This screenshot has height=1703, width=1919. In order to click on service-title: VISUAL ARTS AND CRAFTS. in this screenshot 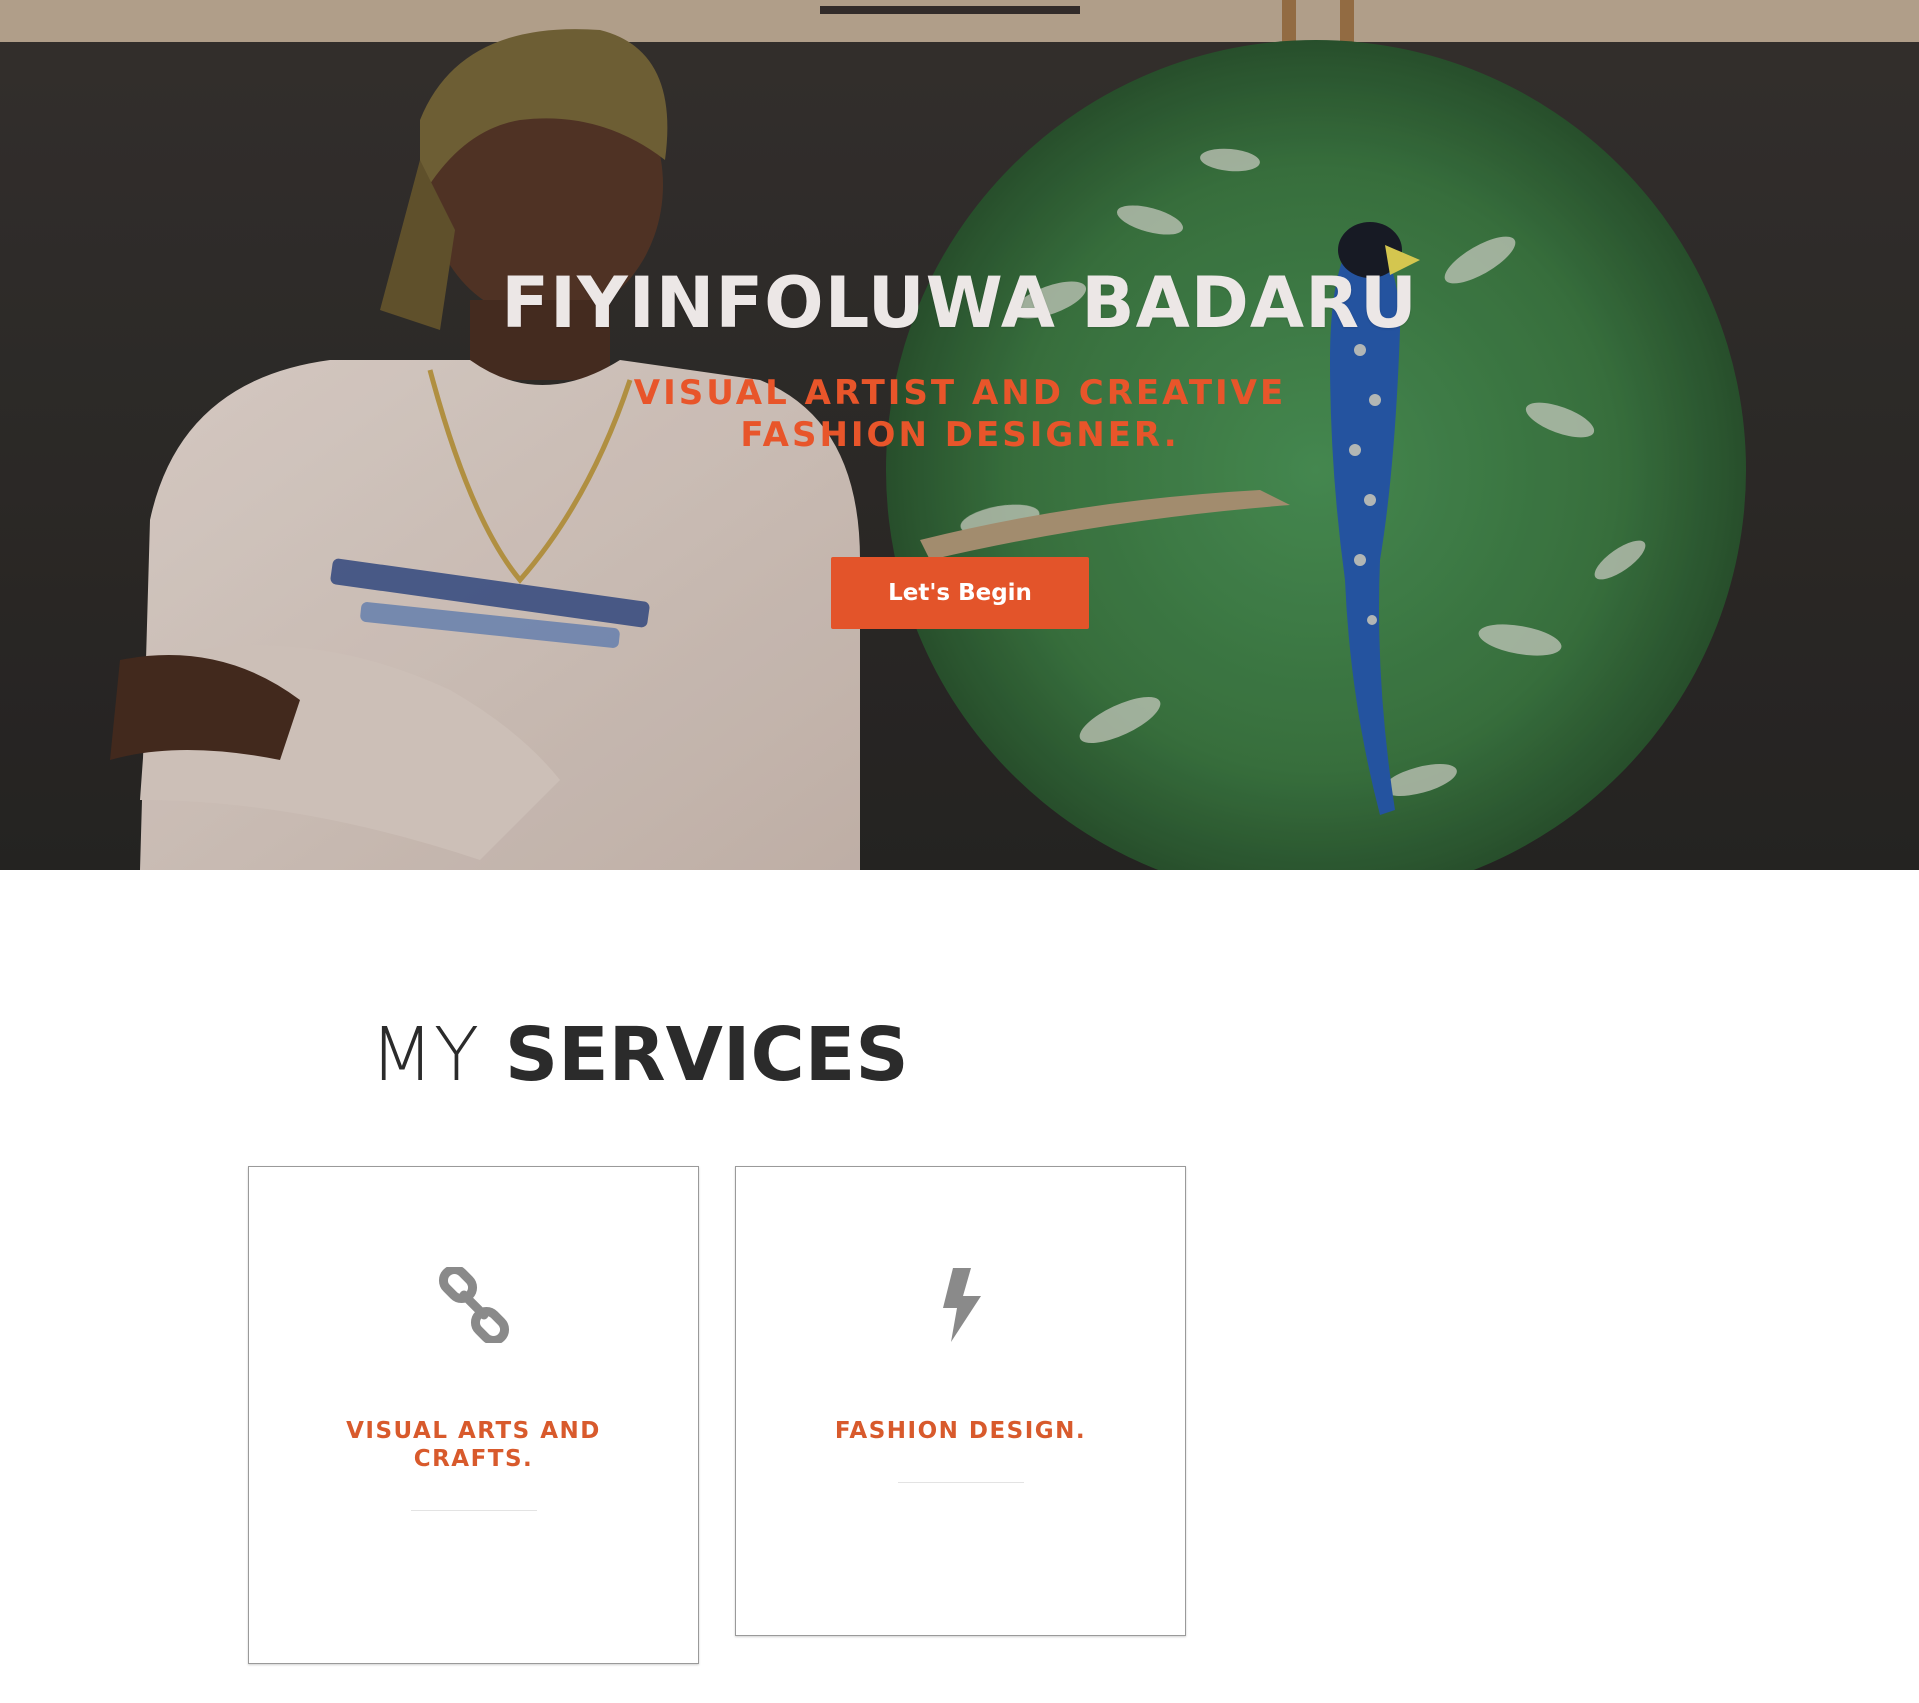, I will do `click(473, 1445)`.